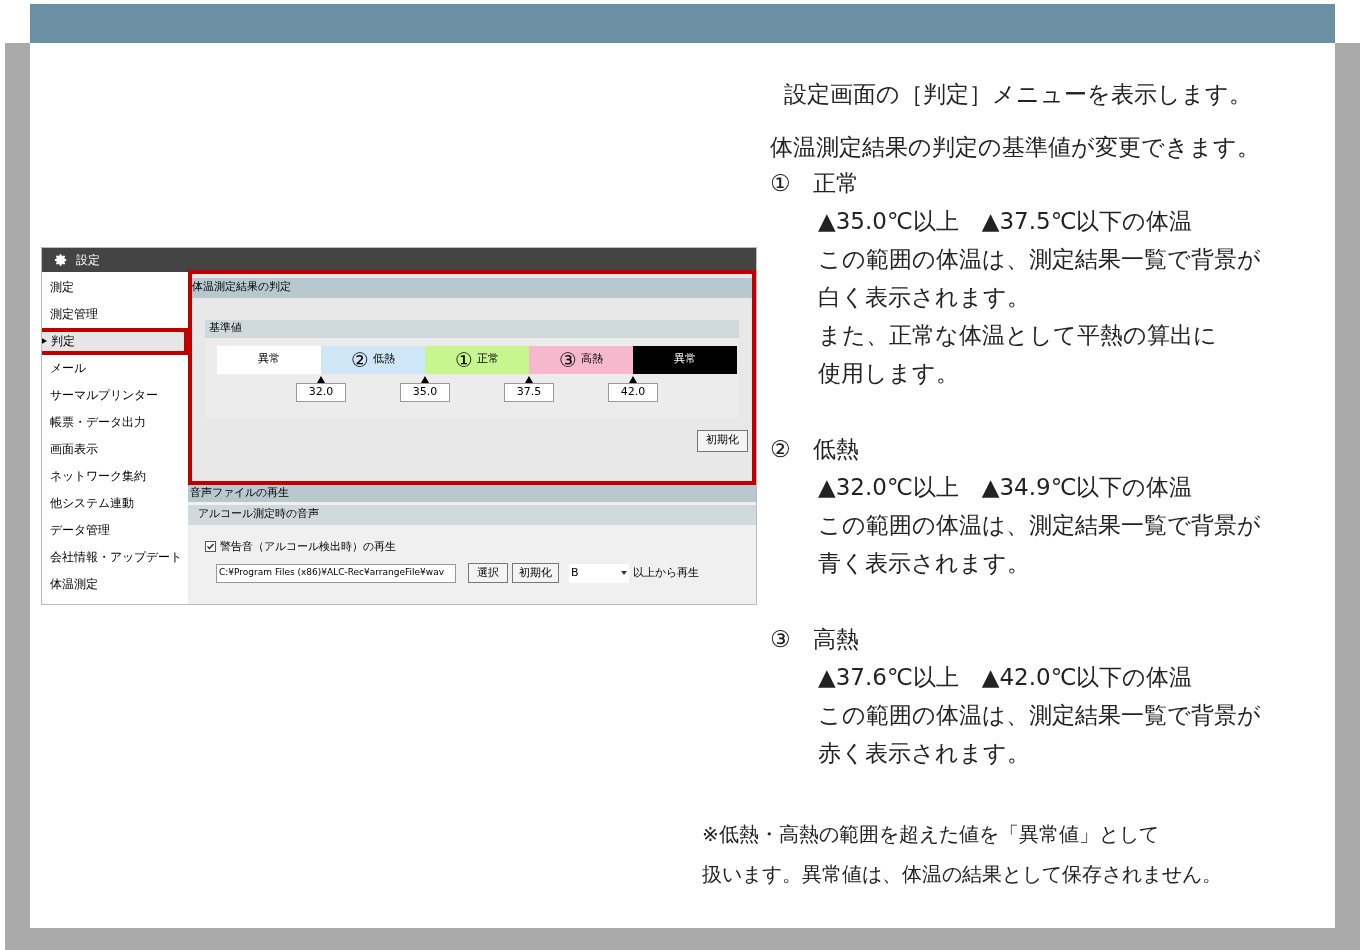 The height and width of the screenshot is (950, 1365). Describe the element at coordinates (115, 449) in the screenshot. I see `sidebar-item: 画面表示` at that location.